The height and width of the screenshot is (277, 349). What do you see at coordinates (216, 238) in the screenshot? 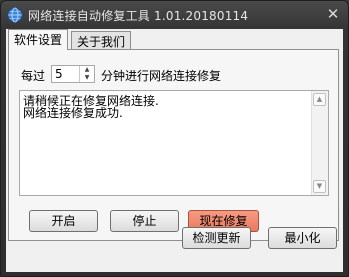
I see `check-update-button: 检测更新` at bounding box center [216, 238].